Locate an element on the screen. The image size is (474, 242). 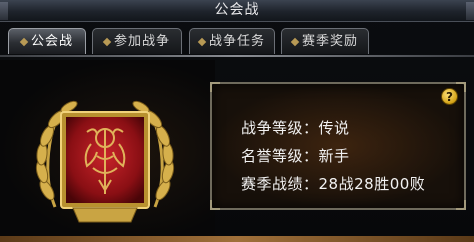
tab-label: 战争任务 is located at coordinates (236, 41).